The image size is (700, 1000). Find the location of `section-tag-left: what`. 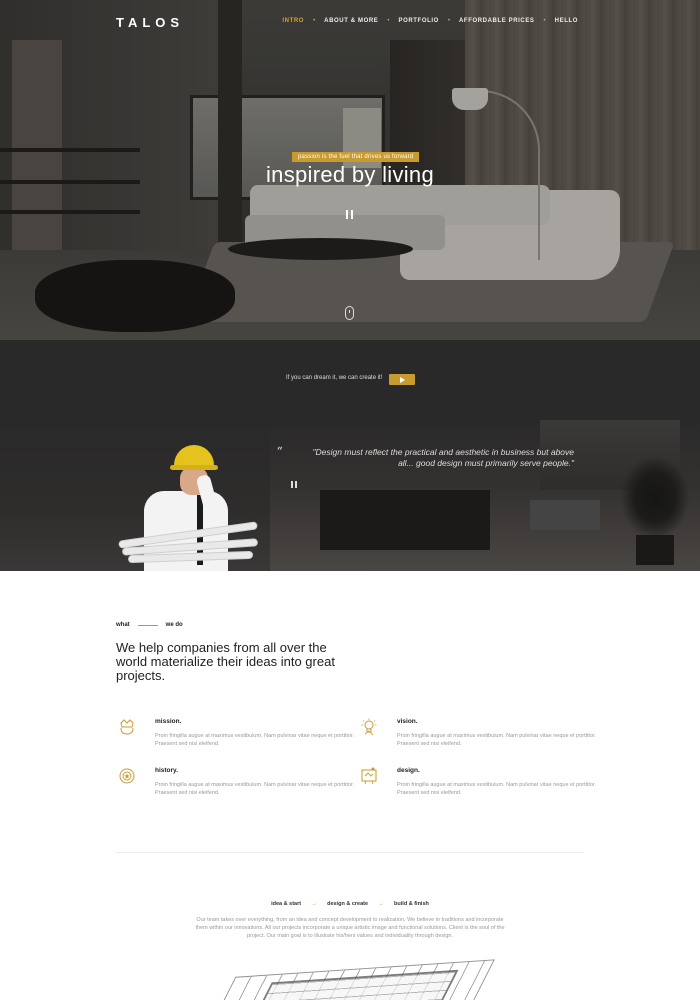

section-tag-left: what is located at coordinates (123, 625).